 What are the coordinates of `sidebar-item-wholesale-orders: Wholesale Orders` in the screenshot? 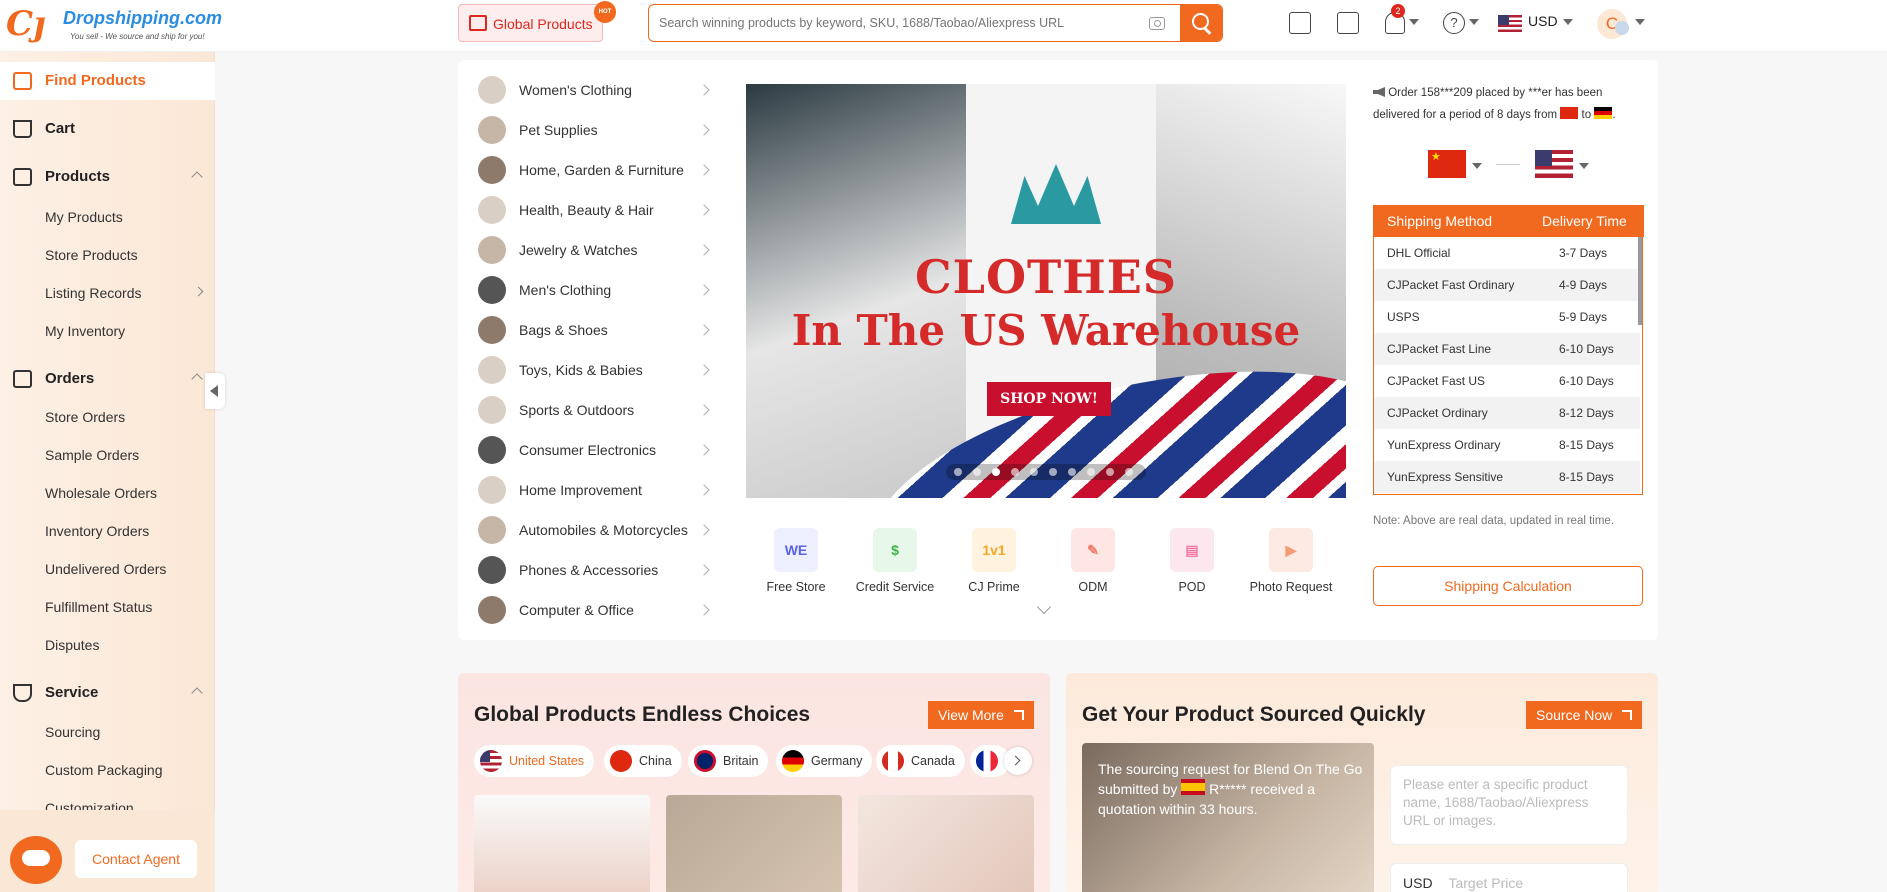 It's located at (101, 493).